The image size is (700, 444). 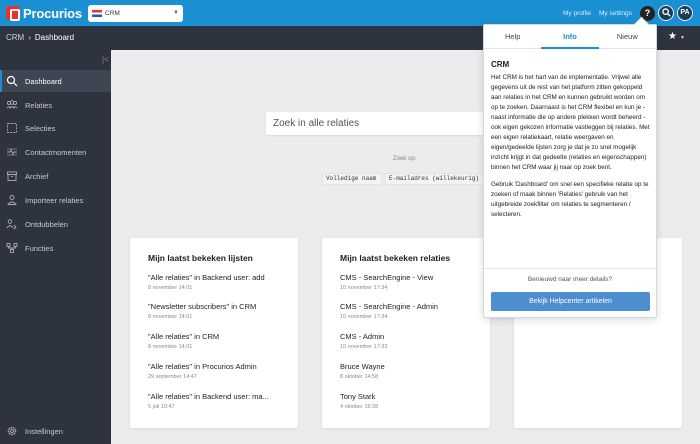 I want to click on list-item-title: Bruce Wayne, so click(x=362, y=366).